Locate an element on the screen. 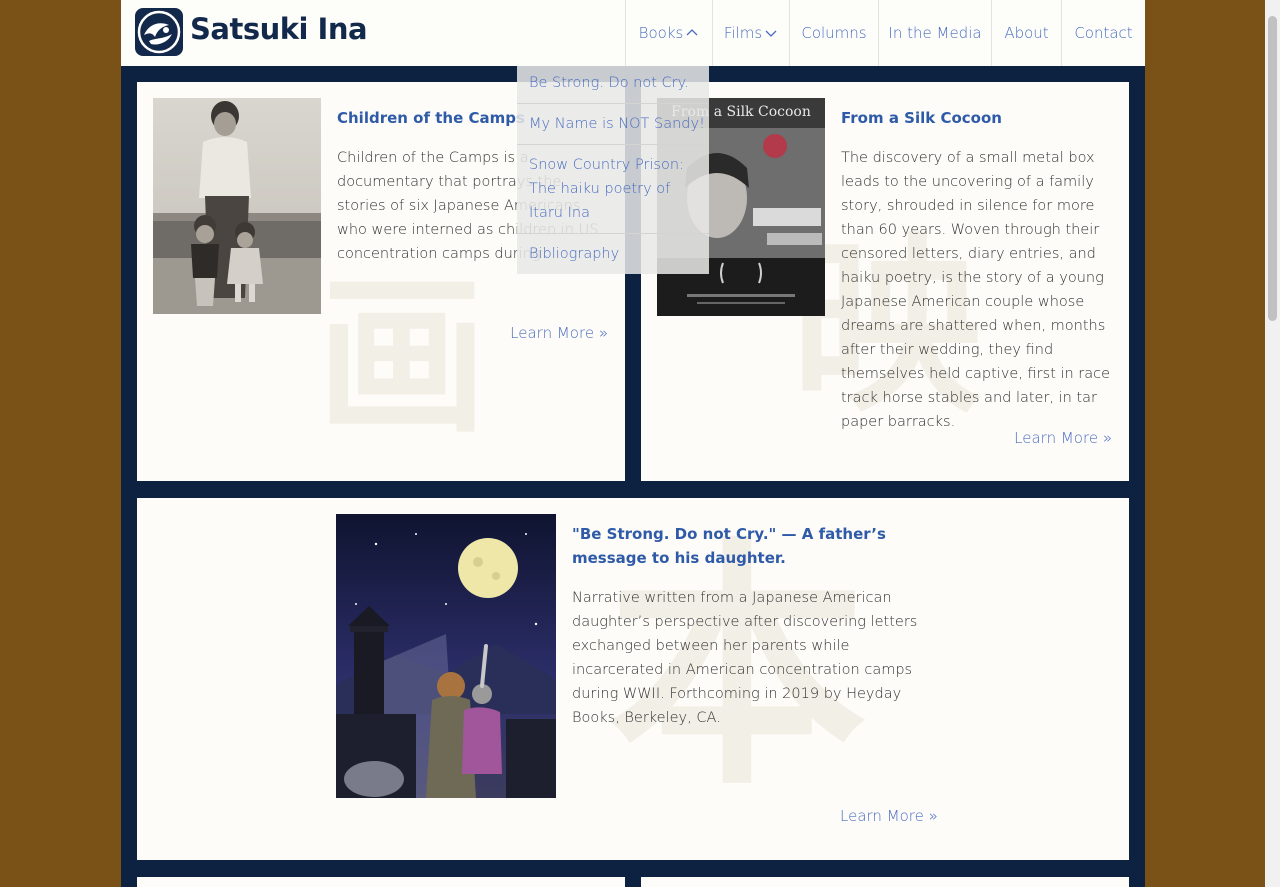 This screenshot has height=887, width=1280. dropdown-item-bibliography: Bibliography is located at coordinates (619, 254).